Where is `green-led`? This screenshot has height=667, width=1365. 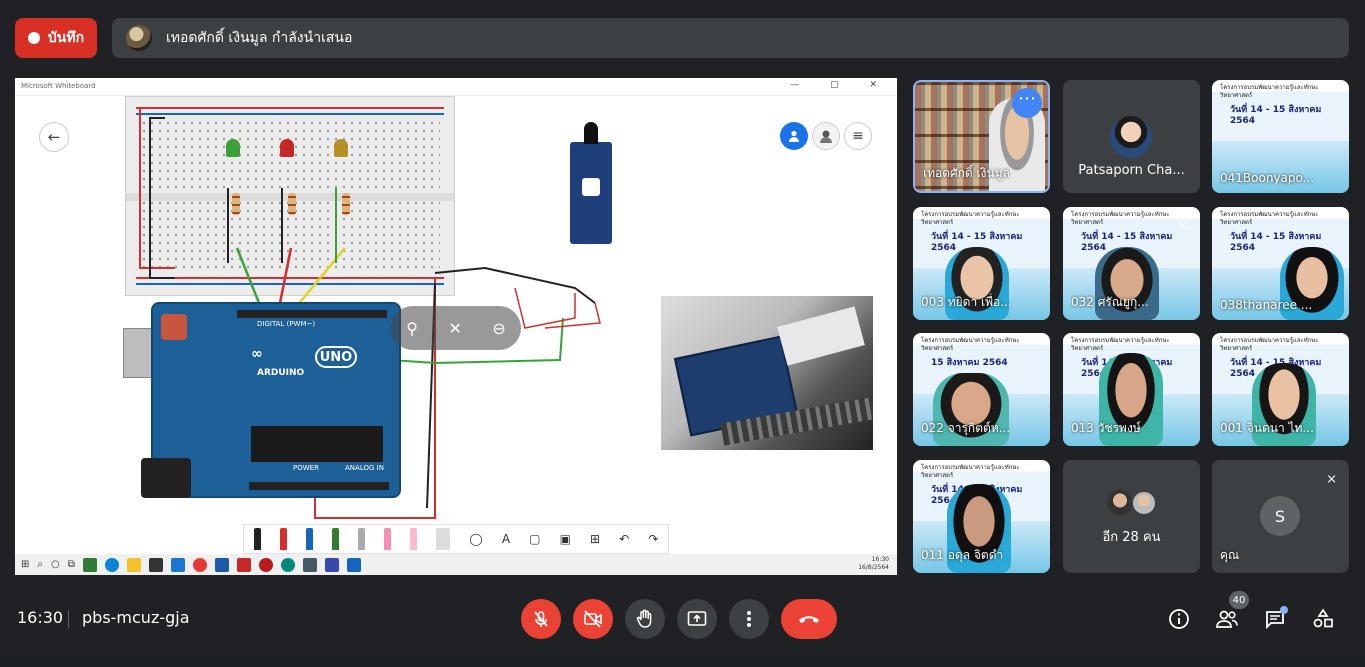 green-led is located at coordinates (233, 148).